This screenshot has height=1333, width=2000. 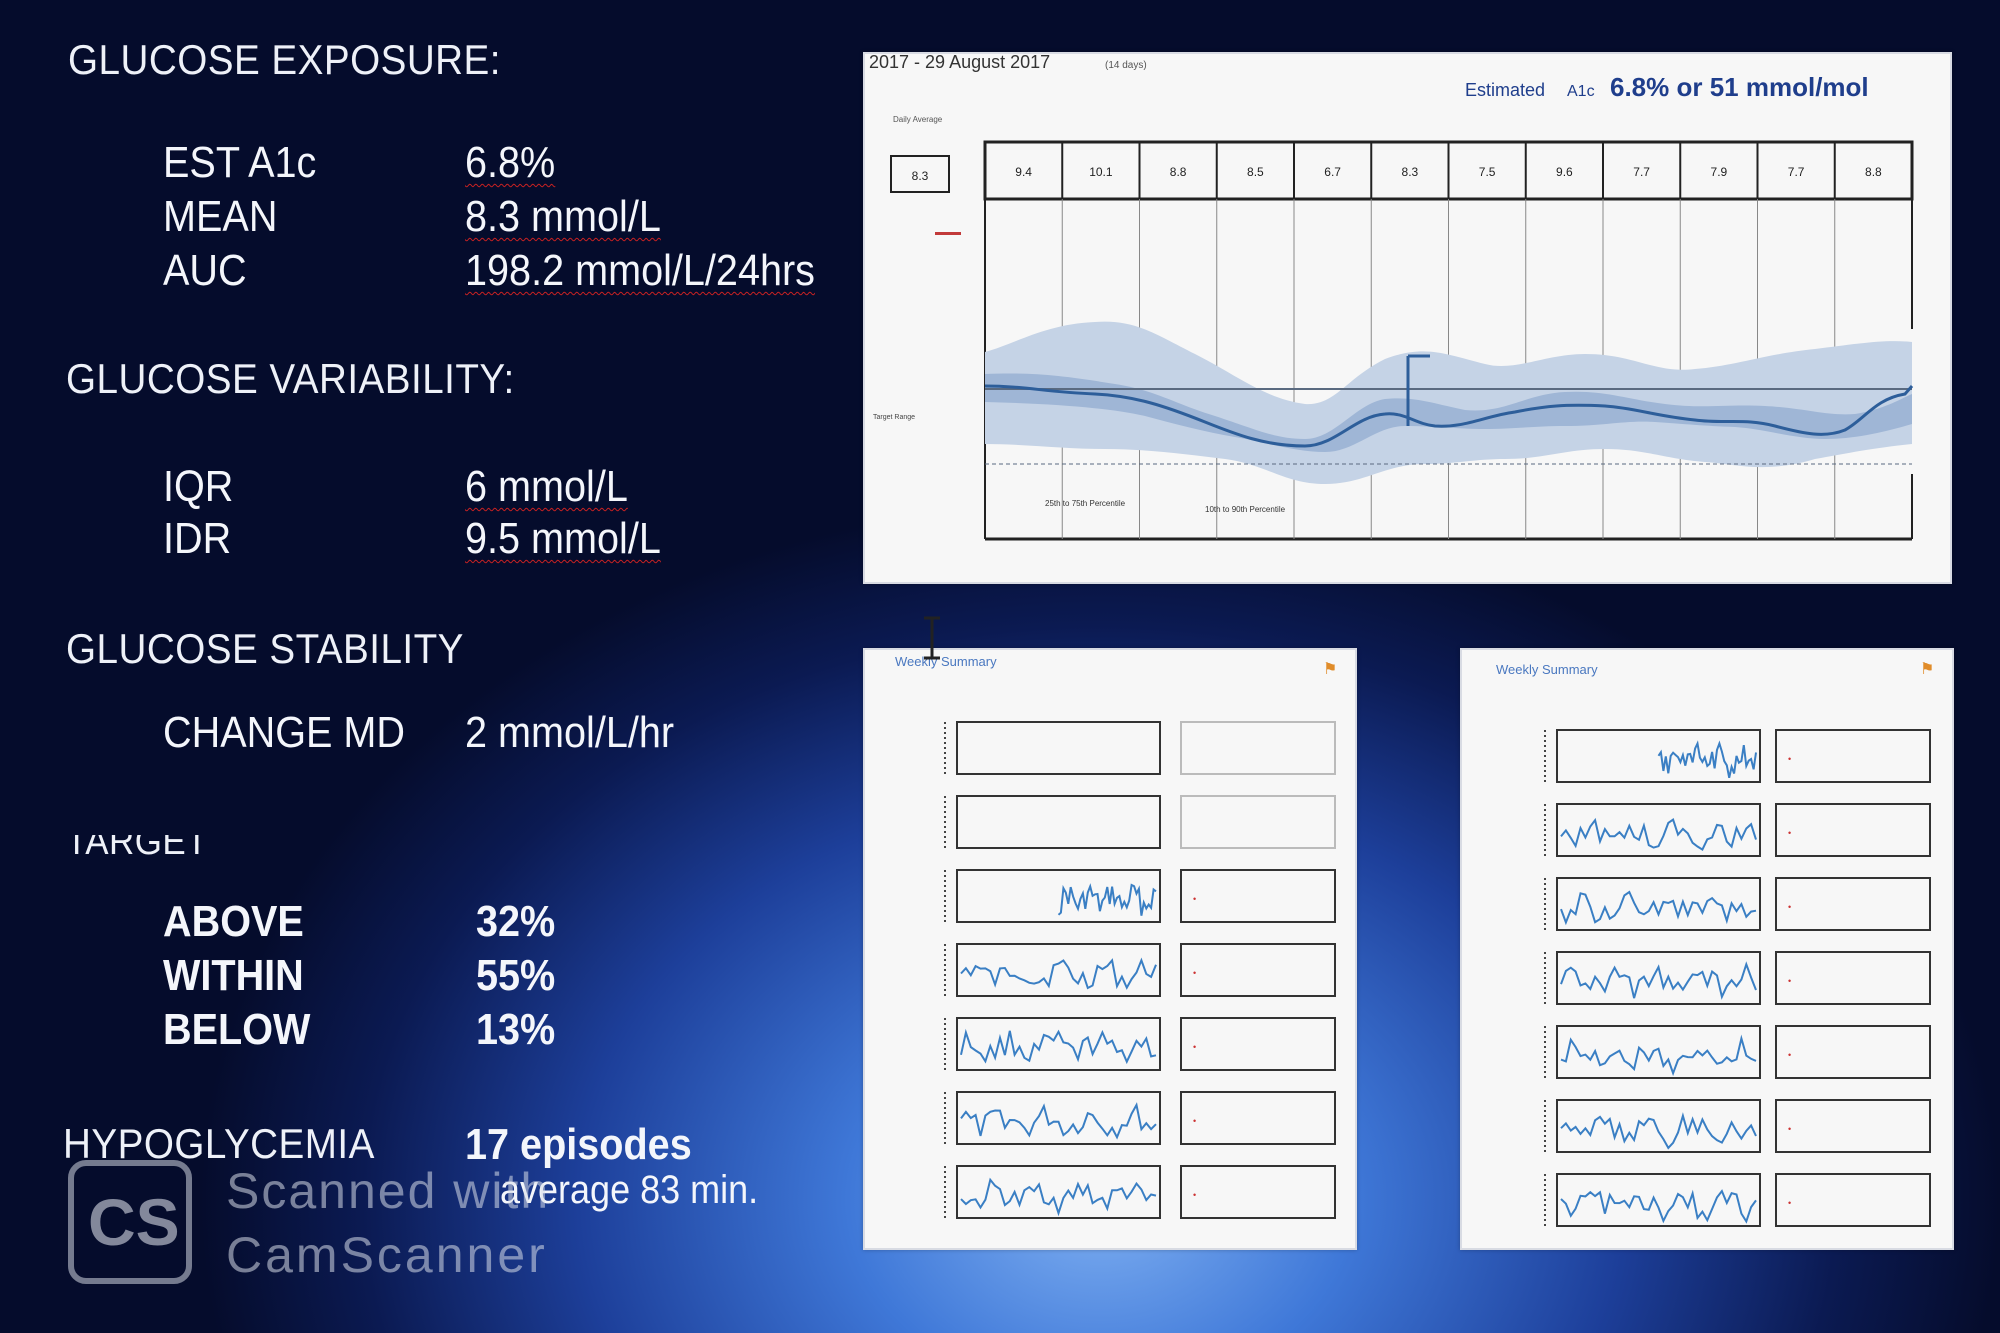 I want to click on daily-average-value: 8.3, so click(x=1410, y=172).